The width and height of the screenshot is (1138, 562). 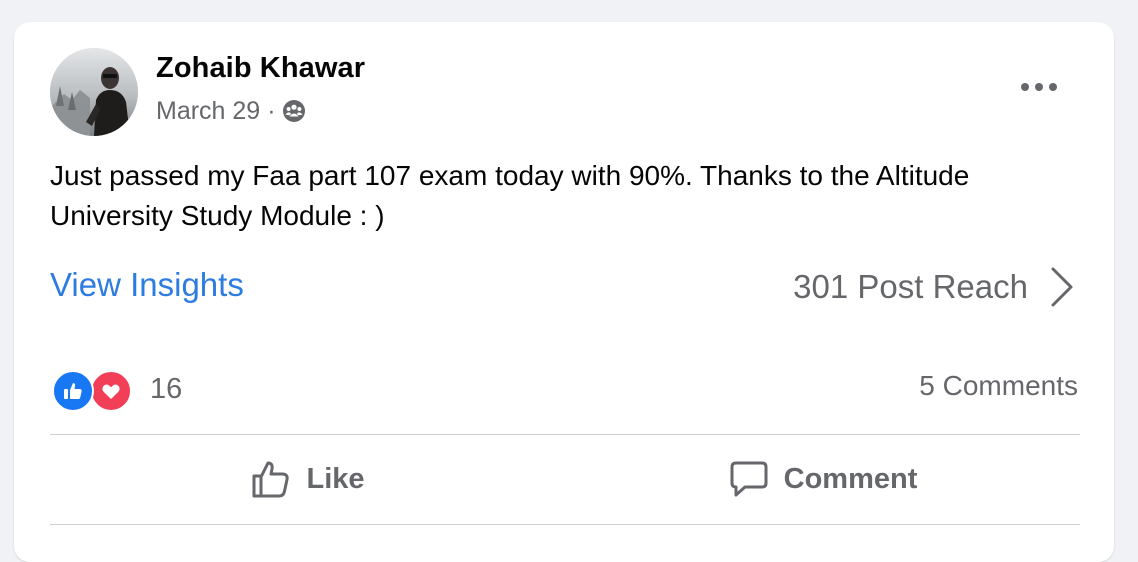 I want to click on reactions-summary: 16, so click(x=117, y=389).